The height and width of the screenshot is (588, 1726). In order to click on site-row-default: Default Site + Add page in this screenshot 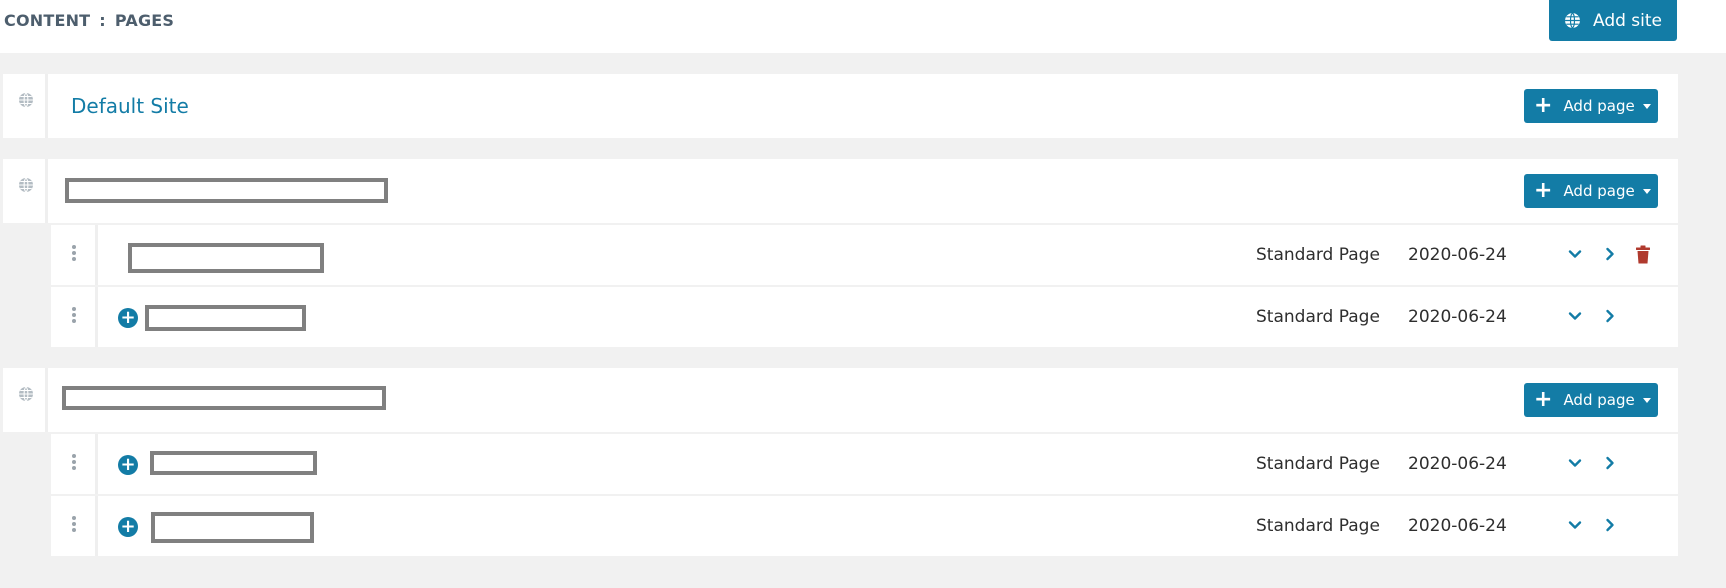, I will do `click(840, 106)`.